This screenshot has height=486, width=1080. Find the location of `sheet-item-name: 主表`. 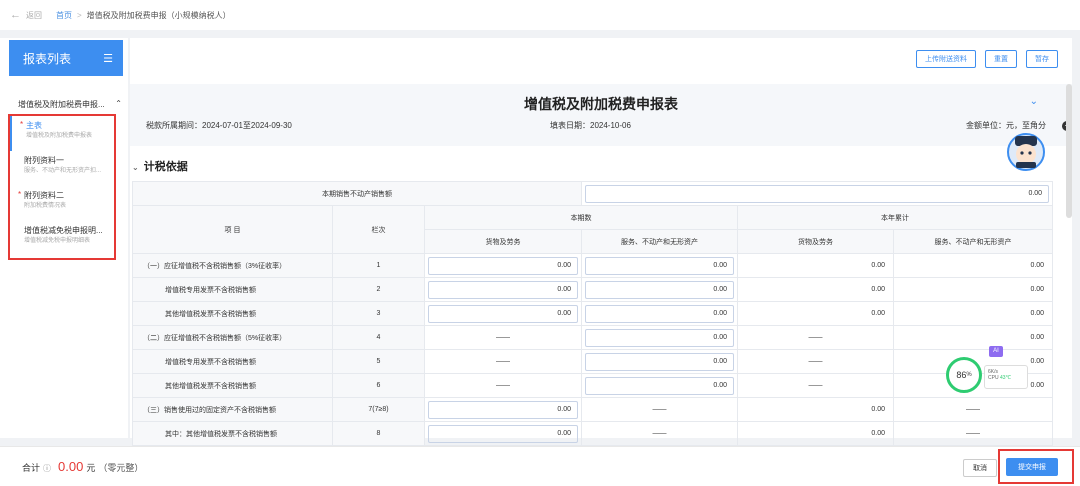

sheet-item-name: 主表 is located at coordinates (34, 125).